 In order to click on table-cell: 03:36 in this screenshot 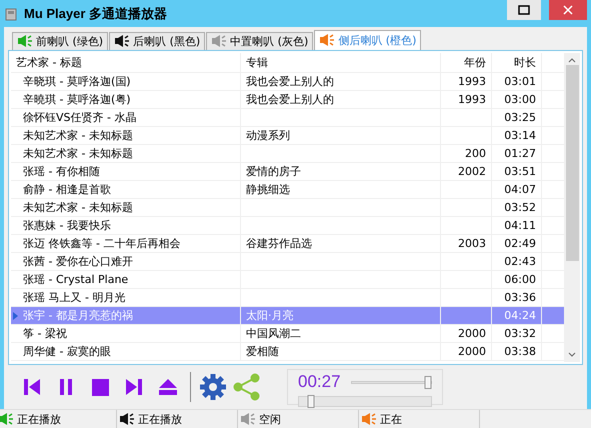, I will do `click(517, 297)`.